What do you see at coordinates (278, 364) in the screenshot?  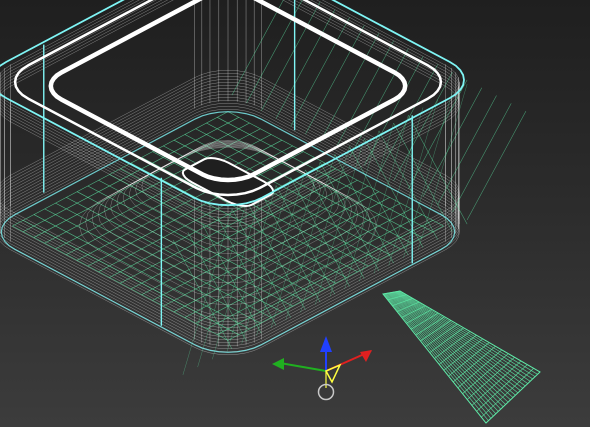 I see `gizmo-y-arrow-icon` at bounding box center [278, 364].